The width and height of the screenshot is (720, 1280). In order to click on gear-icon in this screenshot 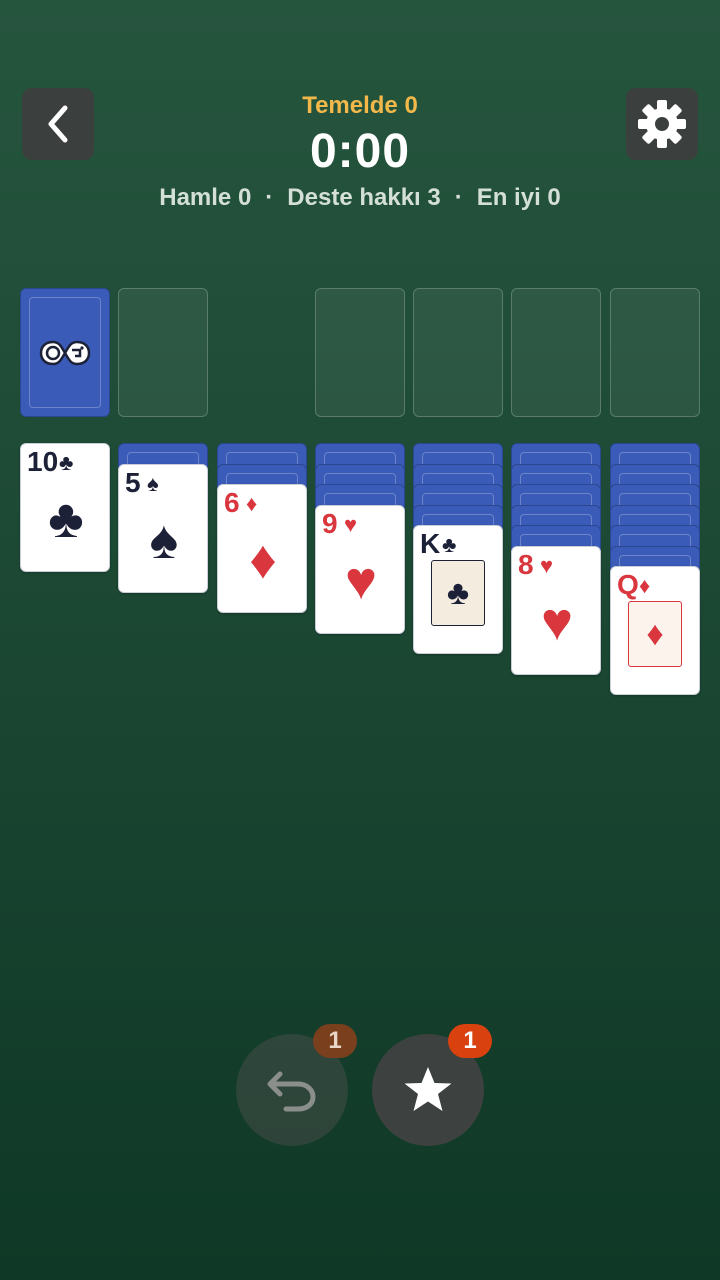, I will do `click(662, 124)`.